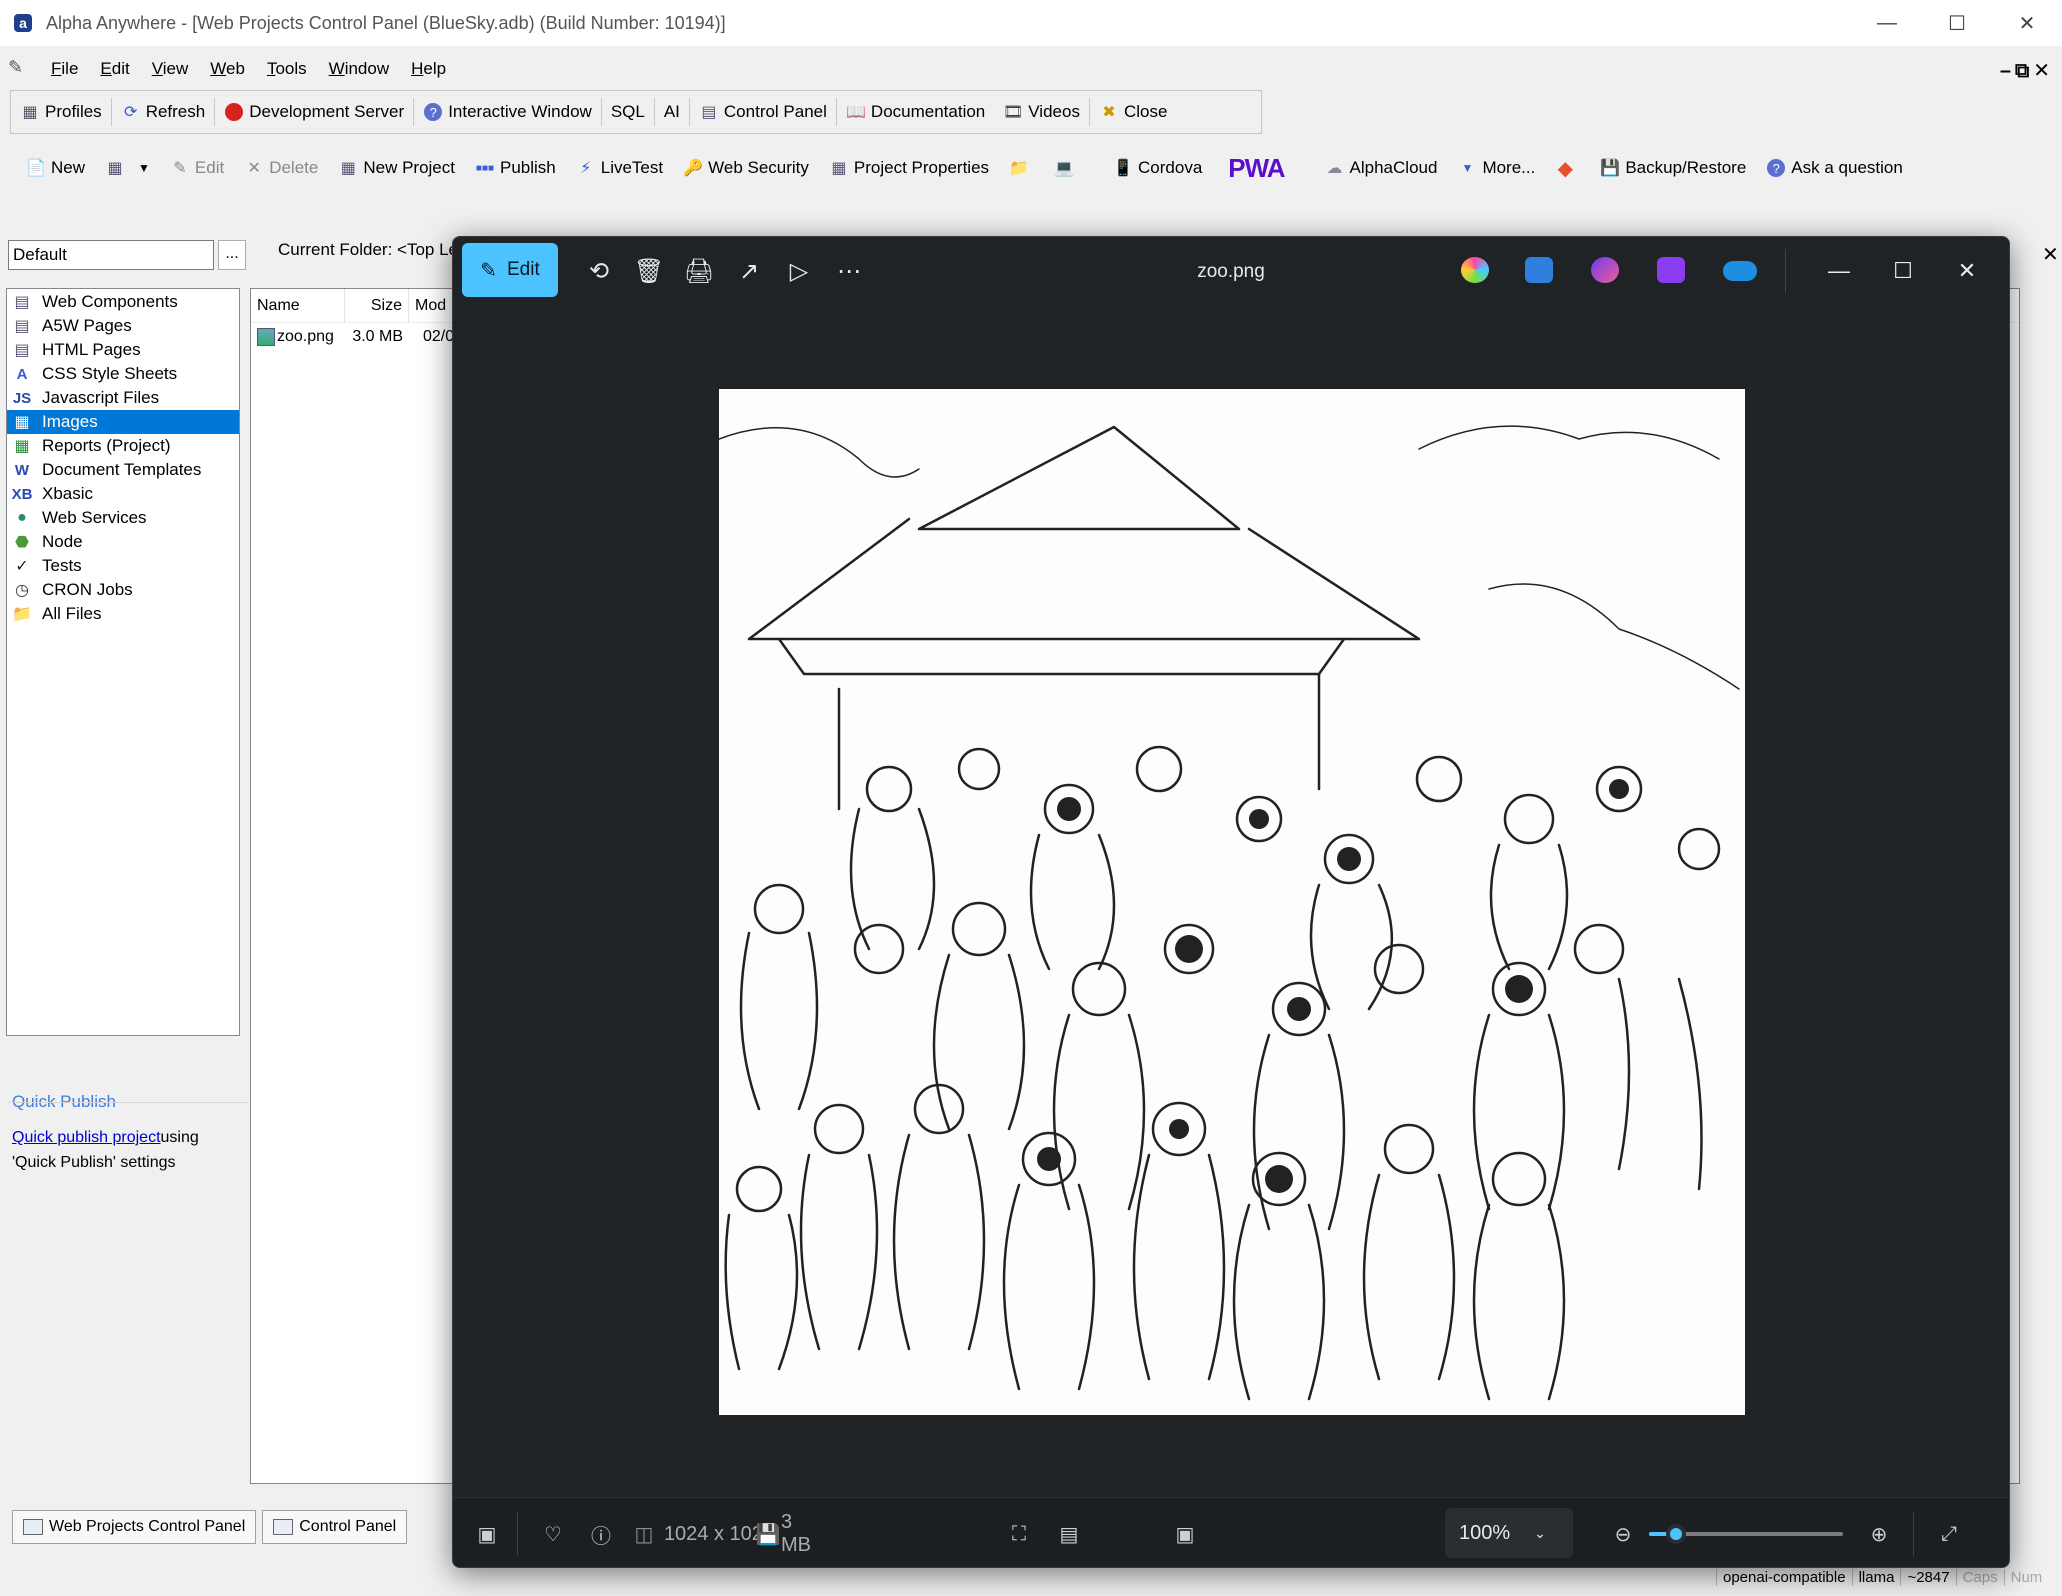 Image resolution: width=2062 pixels, height=1596 pixels. Describe the element at coordinates (281, 168) in the screenshot. I see `delete-button: ✕ Delete` at that location.